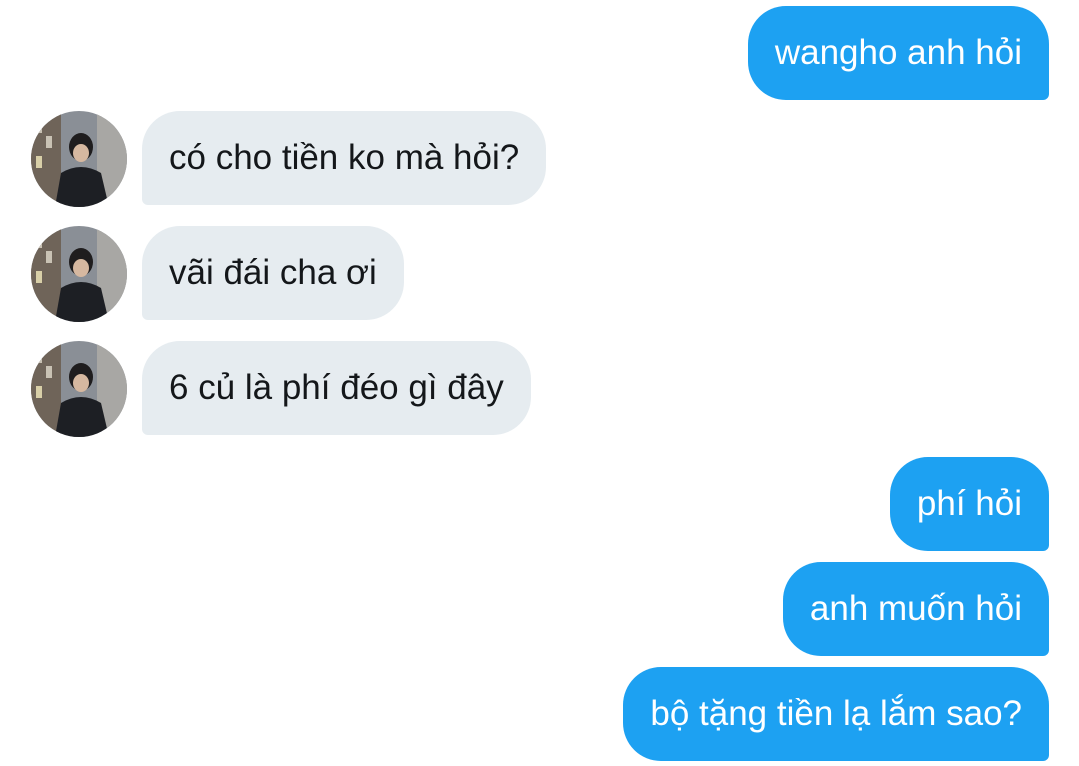 The height and width of the screenshot is (766, 1079). What do you see at coordinates (836, 714) in the screenshot?
I see `sent-message-bubble: bộ tặng tiền lạ lắm sao?` at bounding box center [836, 714].